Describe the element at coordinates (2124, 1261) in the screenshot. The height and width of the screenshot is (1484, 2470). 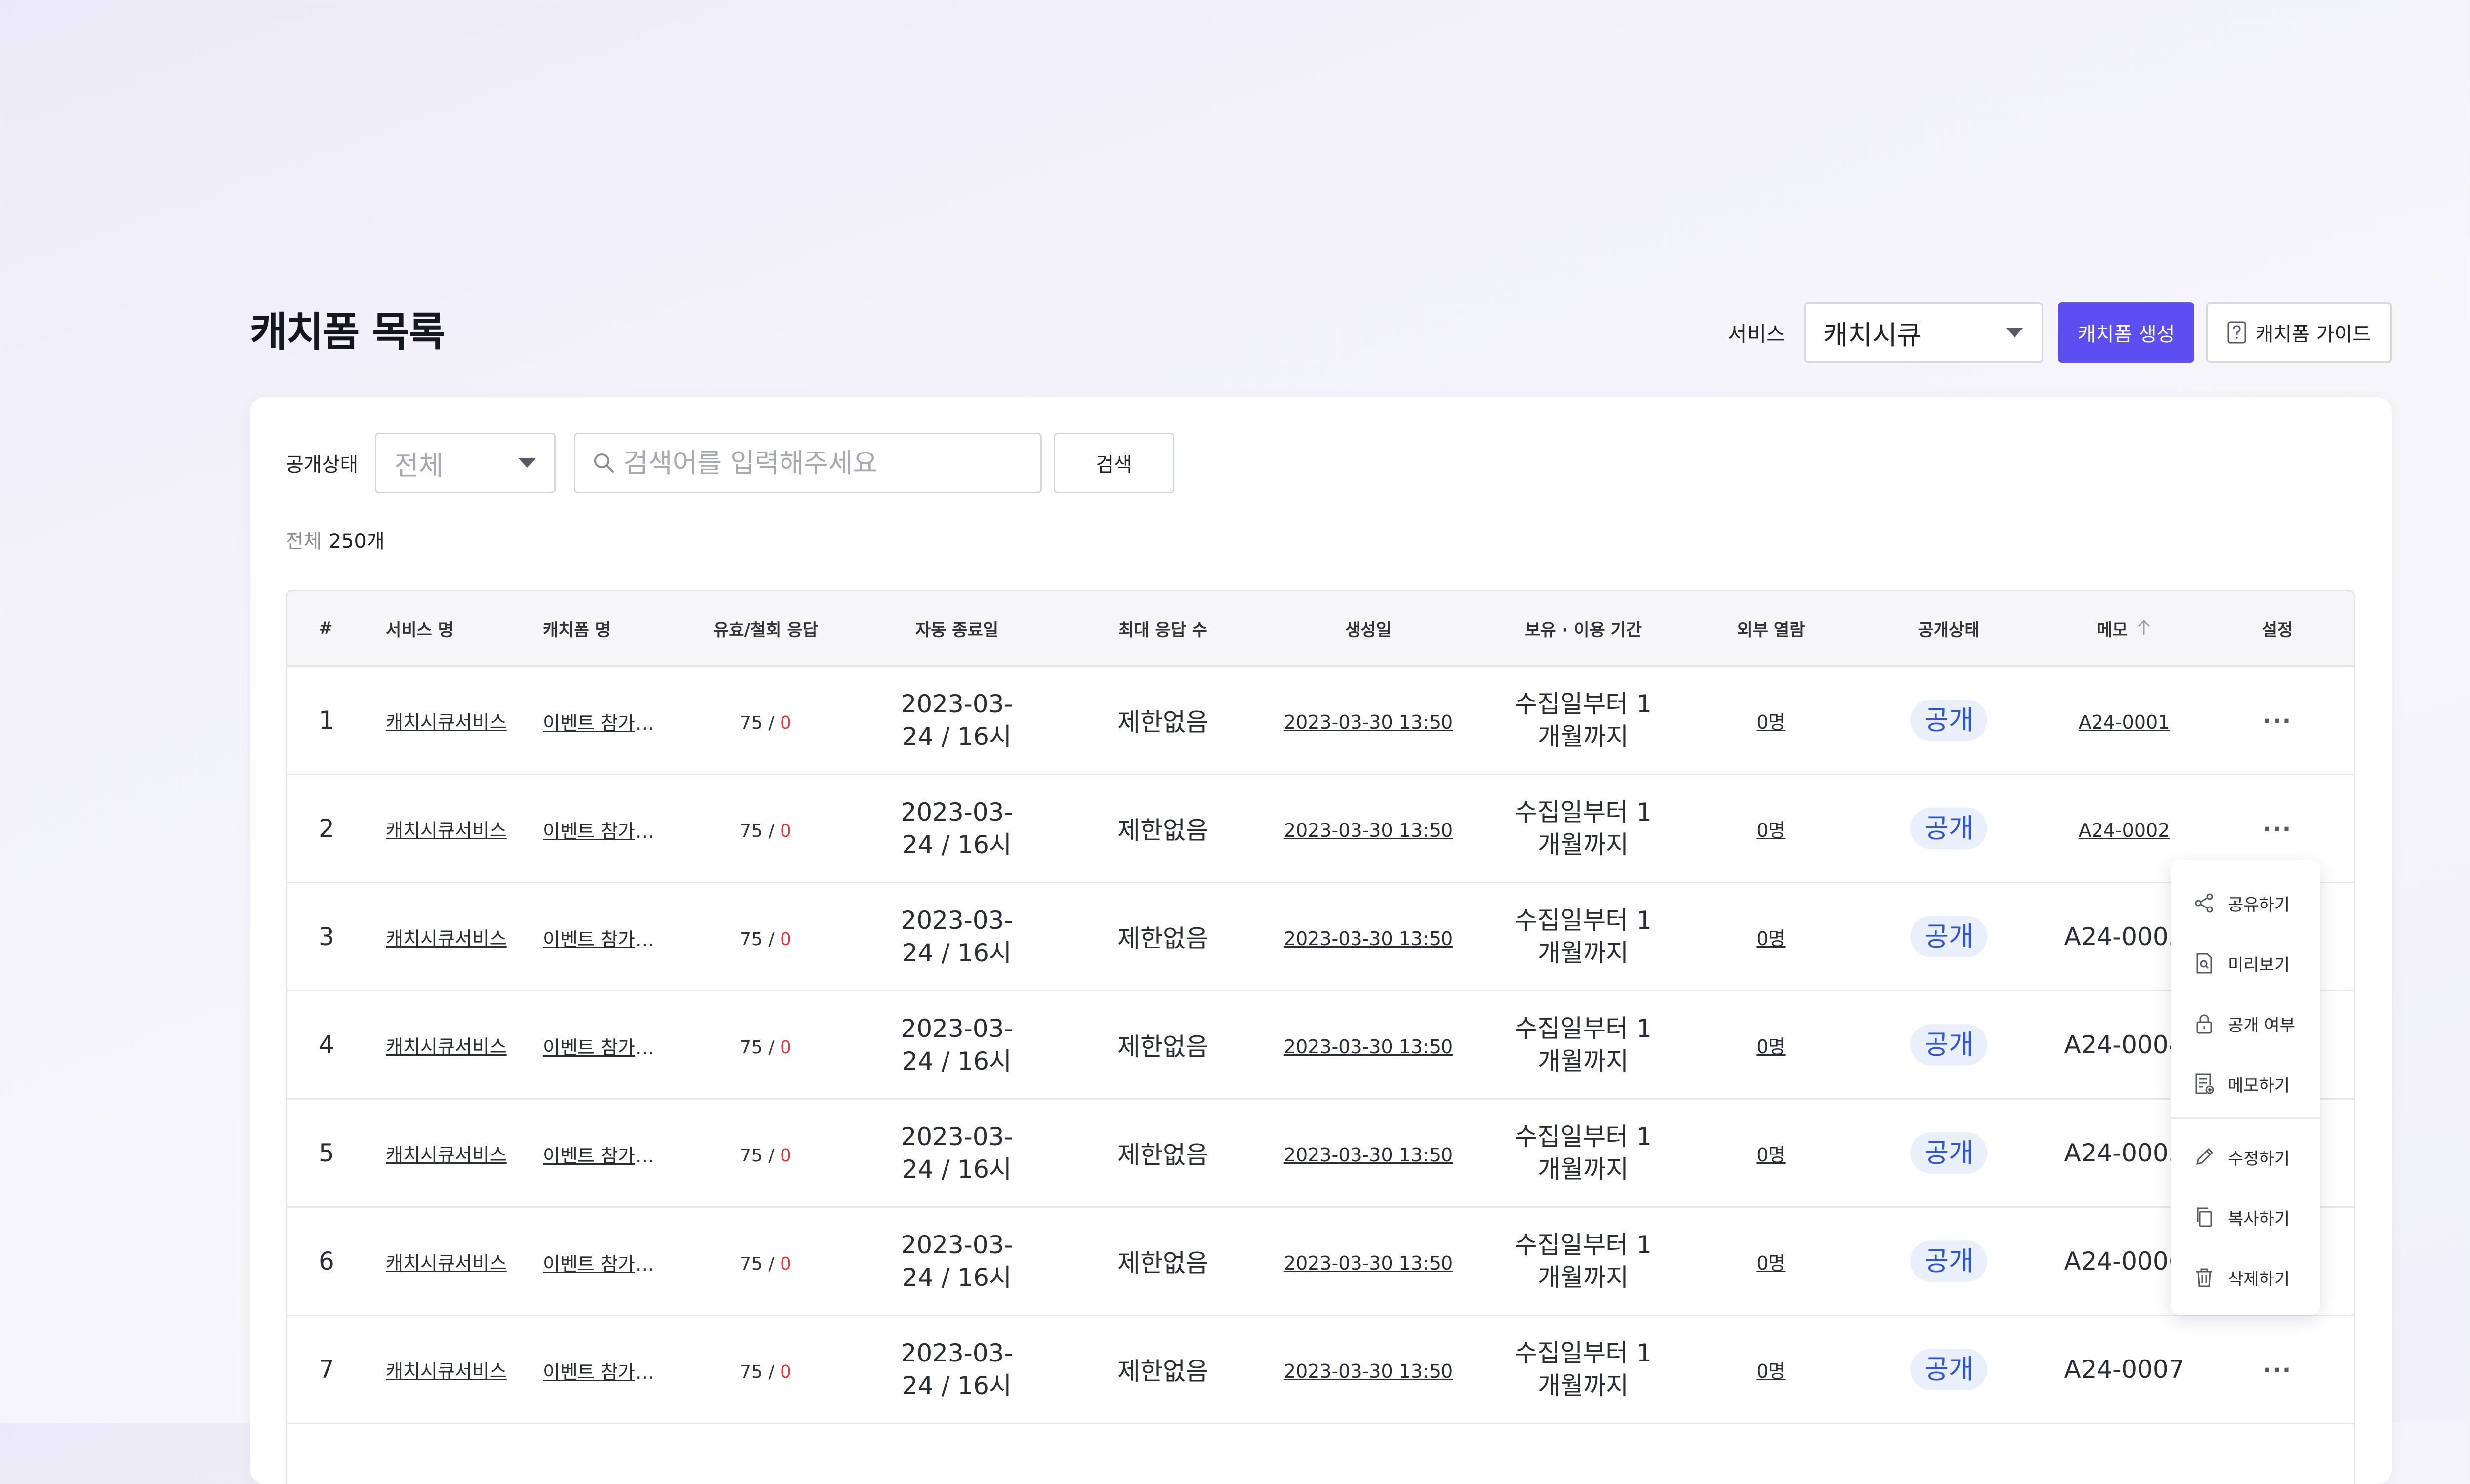
I see `memo-value: A24-0006` at that location.